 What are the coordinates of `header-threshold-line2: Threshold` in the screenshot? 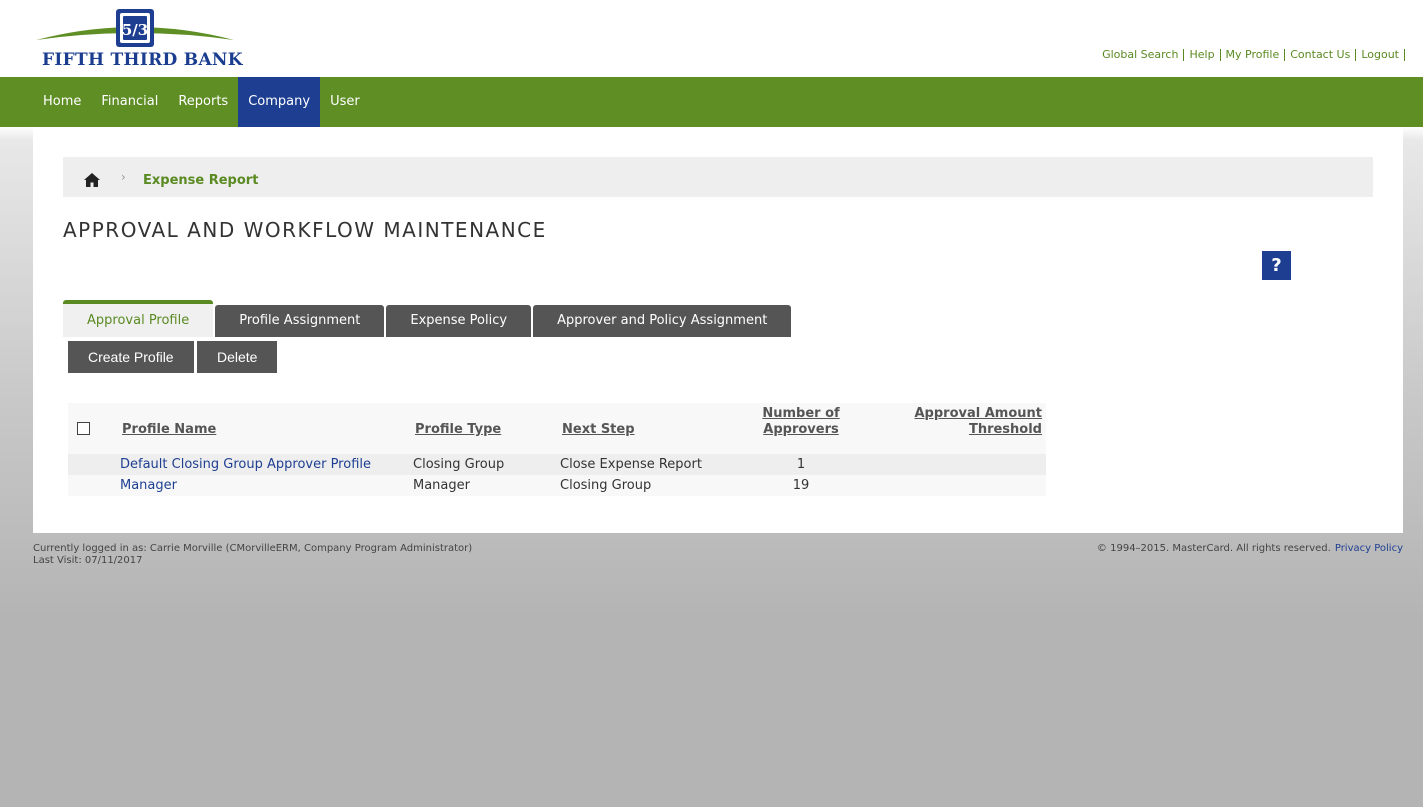 It's located at (1005, 429).